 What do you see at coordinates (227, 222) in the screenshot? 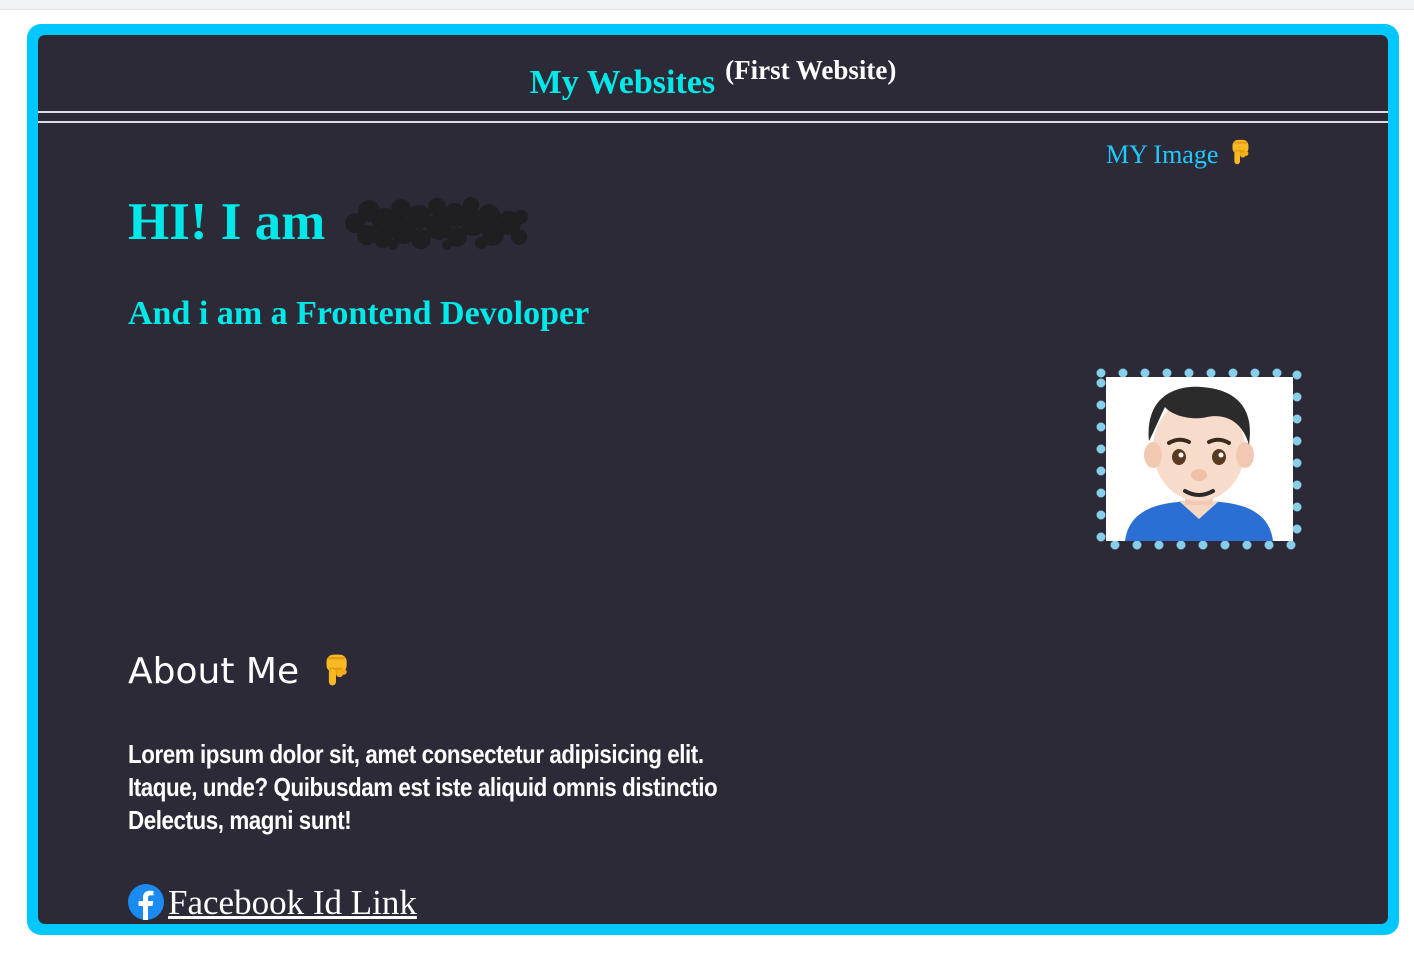
I see `hero-greeting-text: HI! I am` at bounding box center [227, 222].